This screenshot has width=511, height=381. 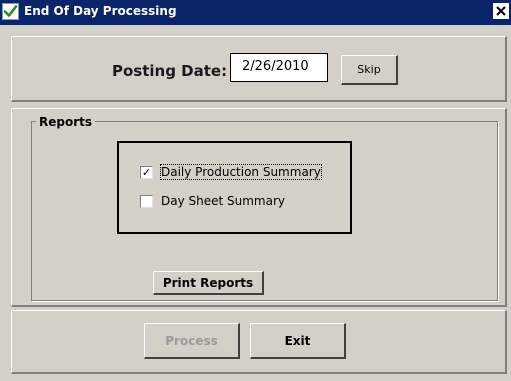 What do you see at coordinates (192, 341) in the screenshot?
I see `process-button: Process` at bounding box center [192, 341].